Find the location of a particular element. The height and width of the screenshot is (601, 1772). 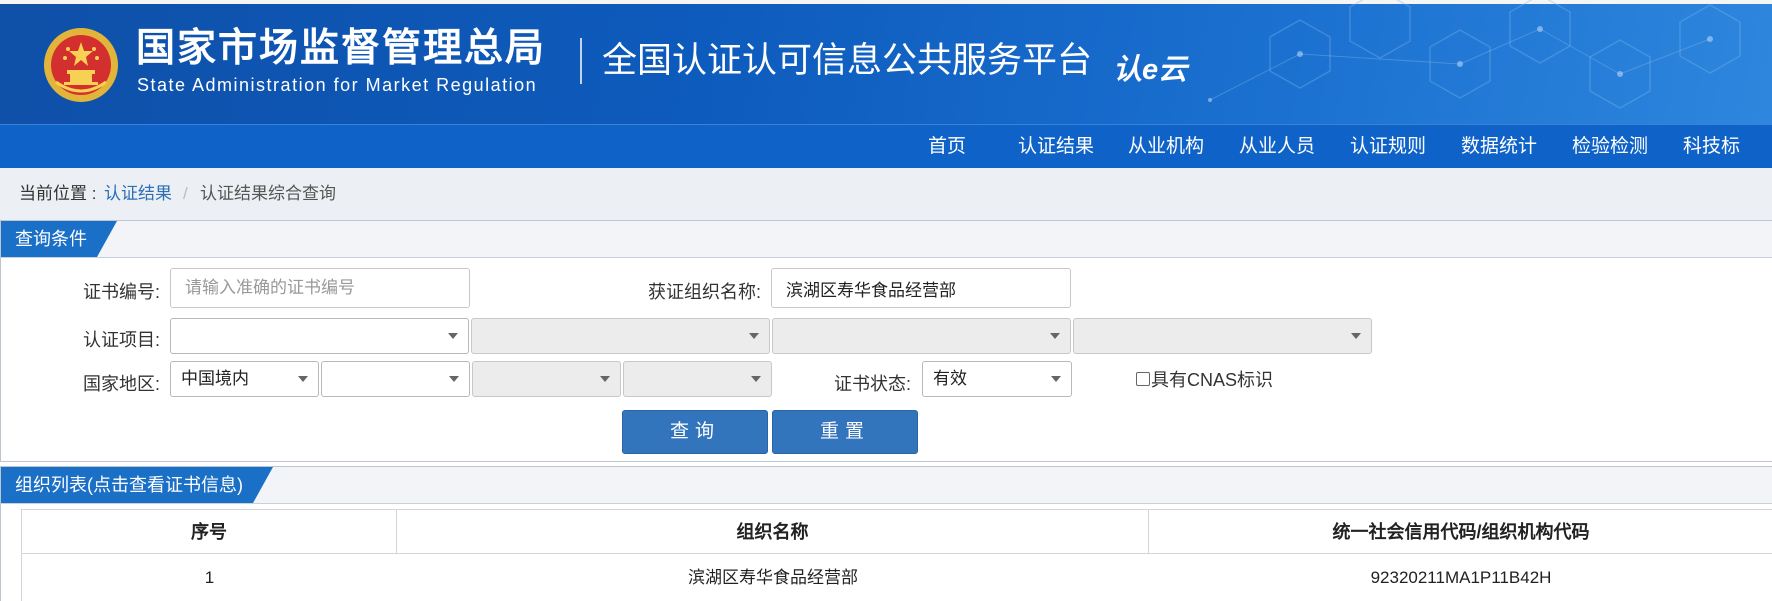

main-nav: 首页 认证结果 从业机构 从业人员 认证规则 数据统计 检验检测 科技标 is located at coordinates (886, 146).